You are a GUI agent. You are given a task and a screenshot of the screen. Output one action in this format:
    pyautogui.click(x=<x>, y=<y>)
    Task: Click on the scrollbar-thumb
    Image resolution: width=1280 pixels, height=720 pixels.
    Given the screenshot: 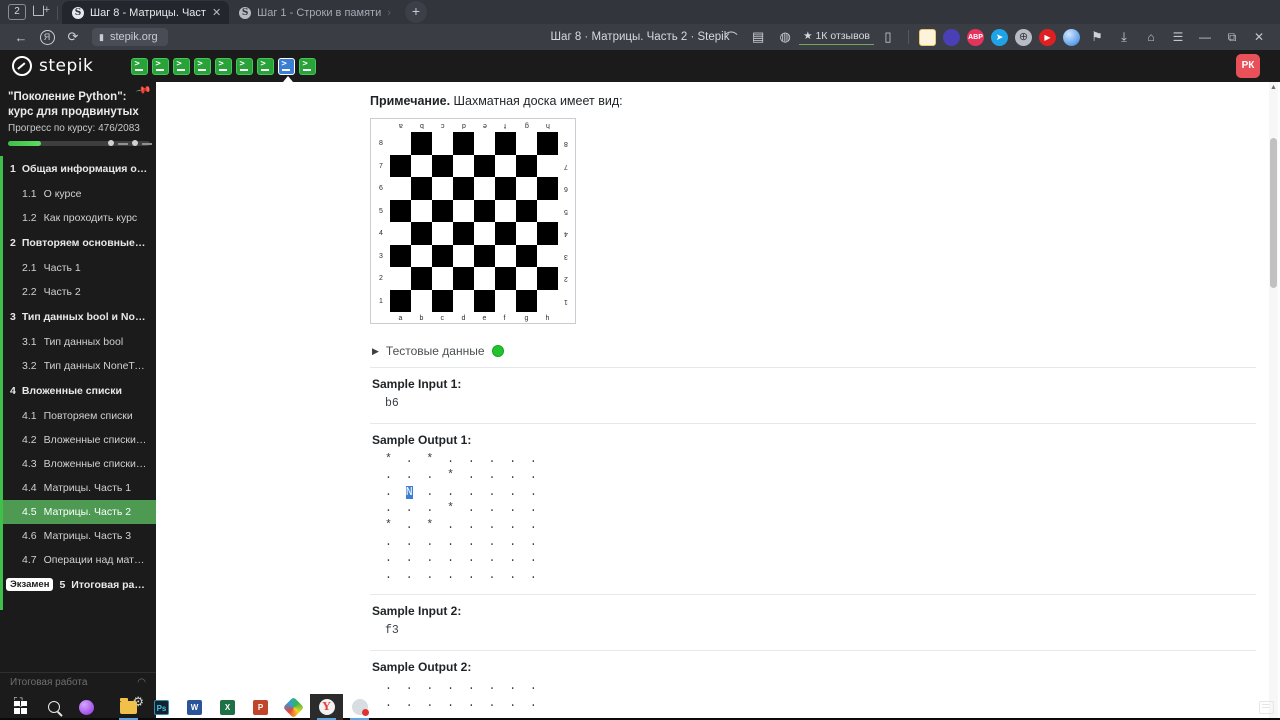 What is the action you would take?
    pyautogui.click(x=1273, y=213)
    